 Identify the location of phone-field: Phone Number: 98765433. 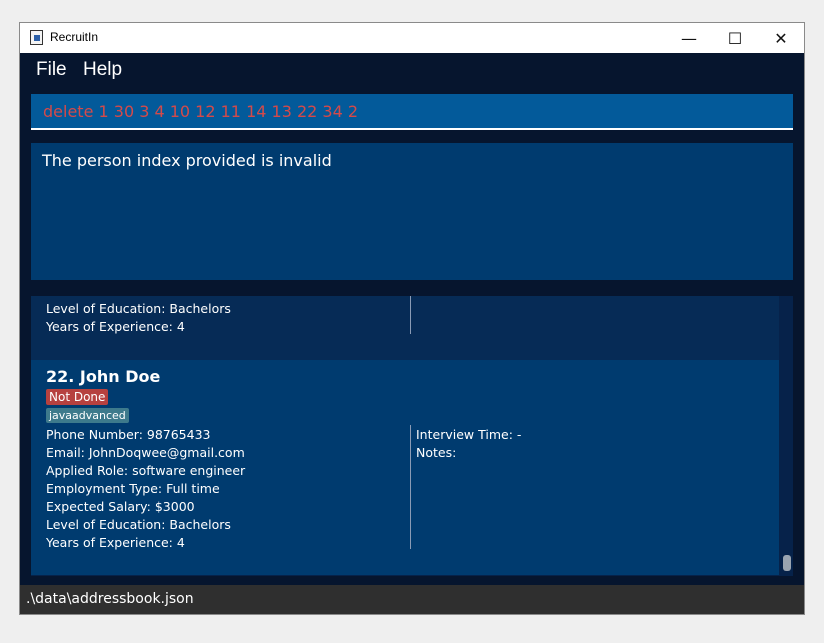
(128, 434).